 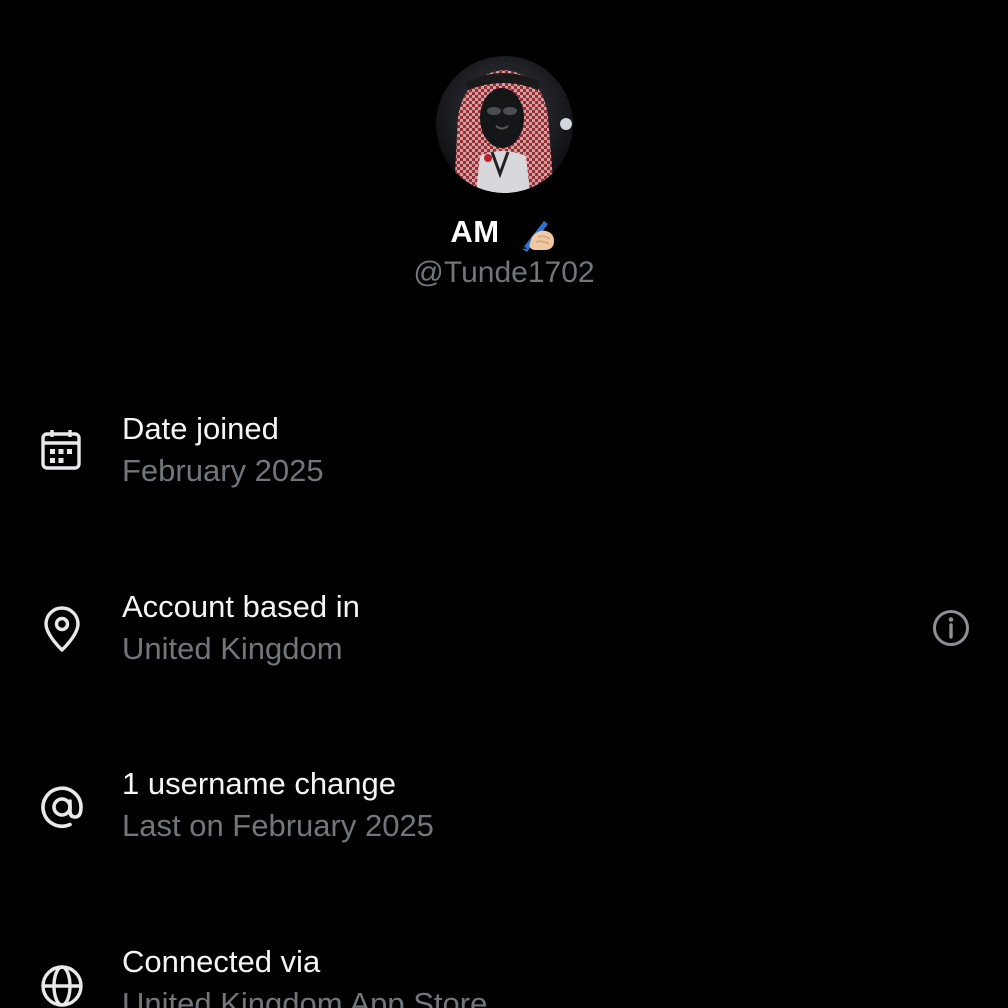 What do you see at coordinates (62, 629) in the screenshot?
I see `location-pin-icon` at bounding box center [62, 629].